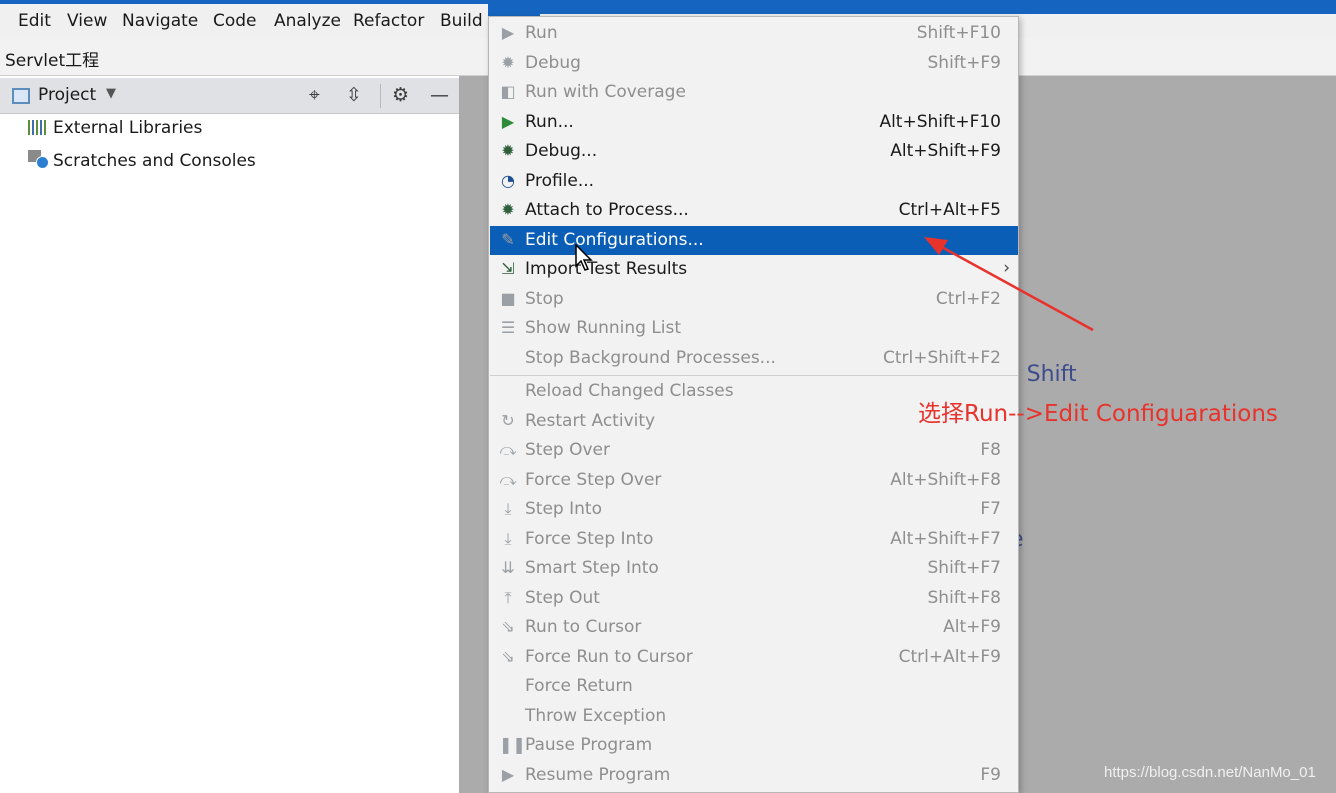 The height and width of the screenshot is (793, 1336). Describe the element at coordinates (567, 450) in the screenshot. I see `menu-item-label: Step Over` at that location.